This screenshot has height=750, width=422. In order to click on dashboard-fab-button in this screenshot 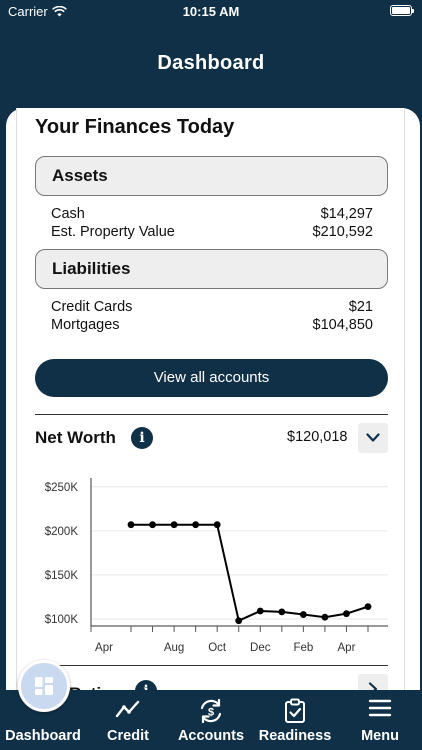, I will do `click(44, 686)`.